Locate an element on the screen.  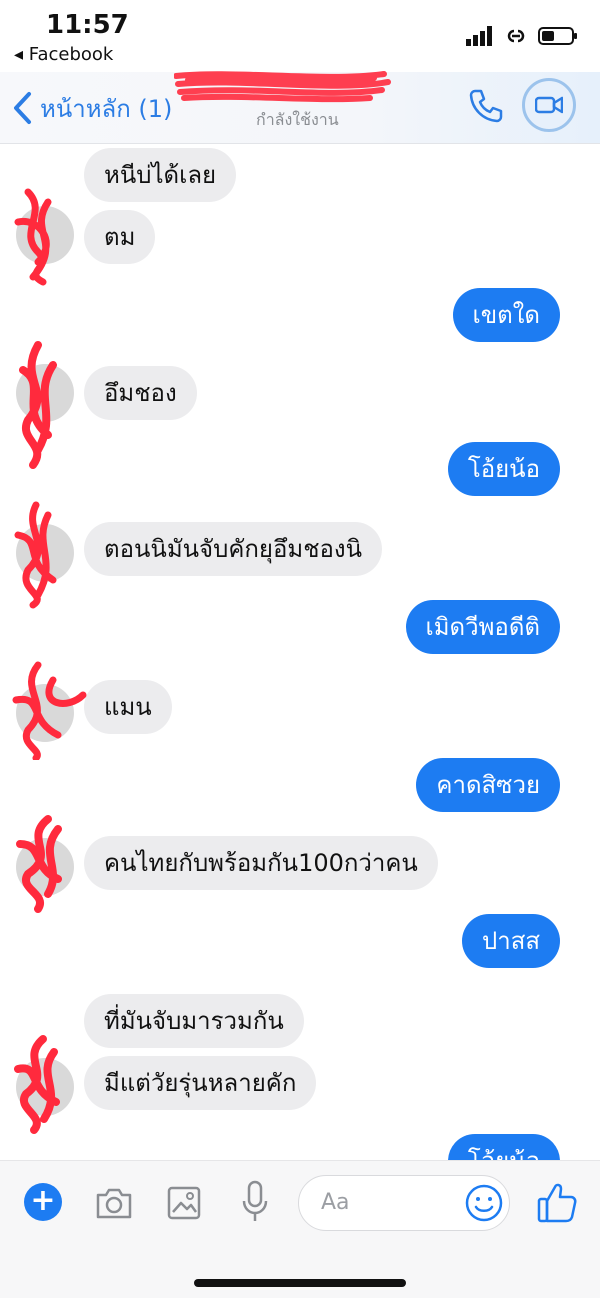
outgoing-message: เมิดวีพอดีติ is located at coordinates (482, 627).